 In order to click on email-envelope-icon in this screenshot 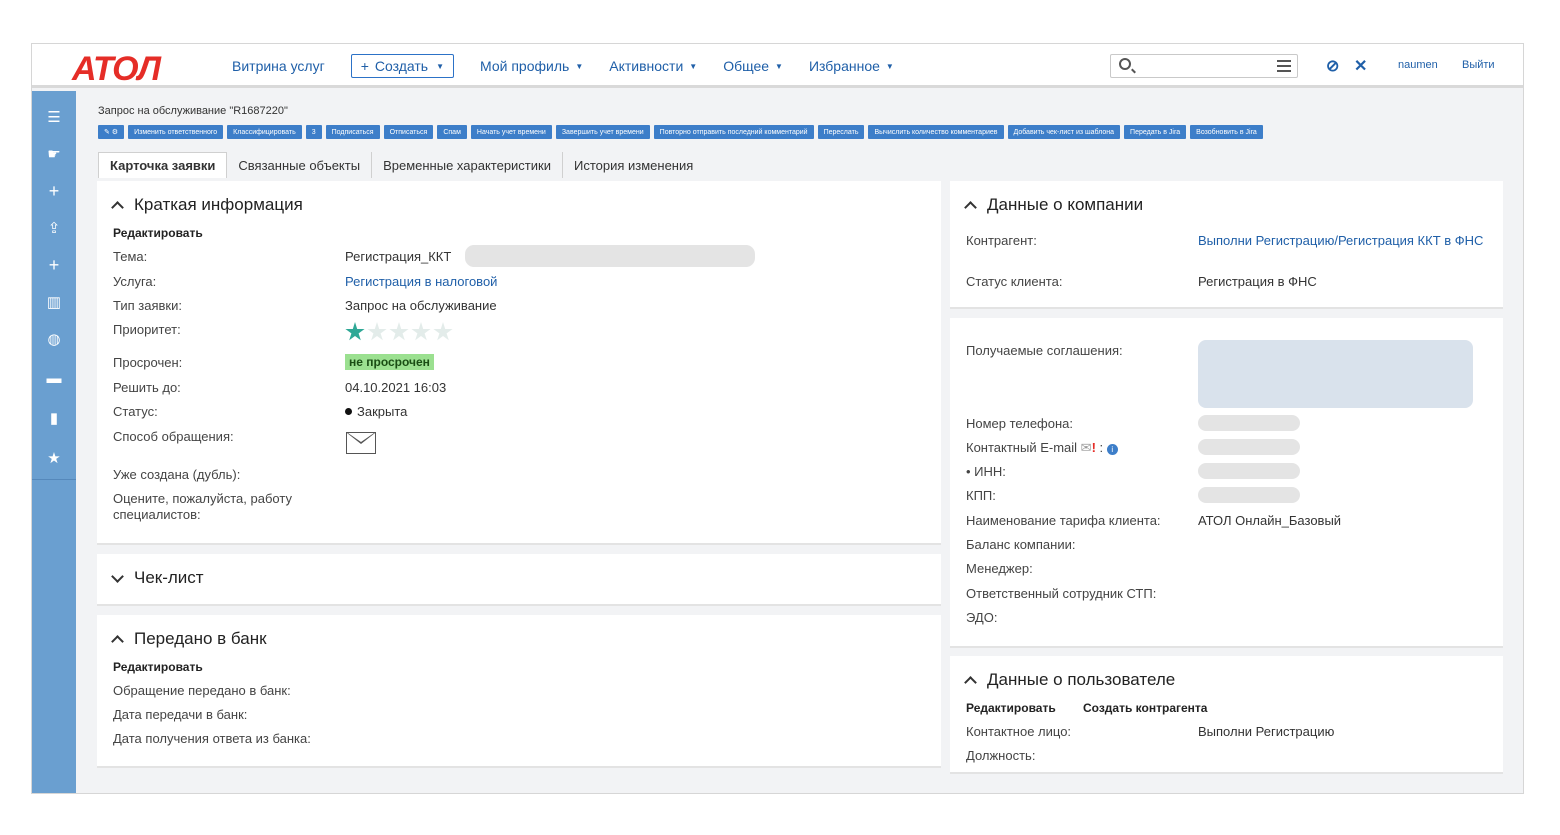, I will do `click(361, 443)`.